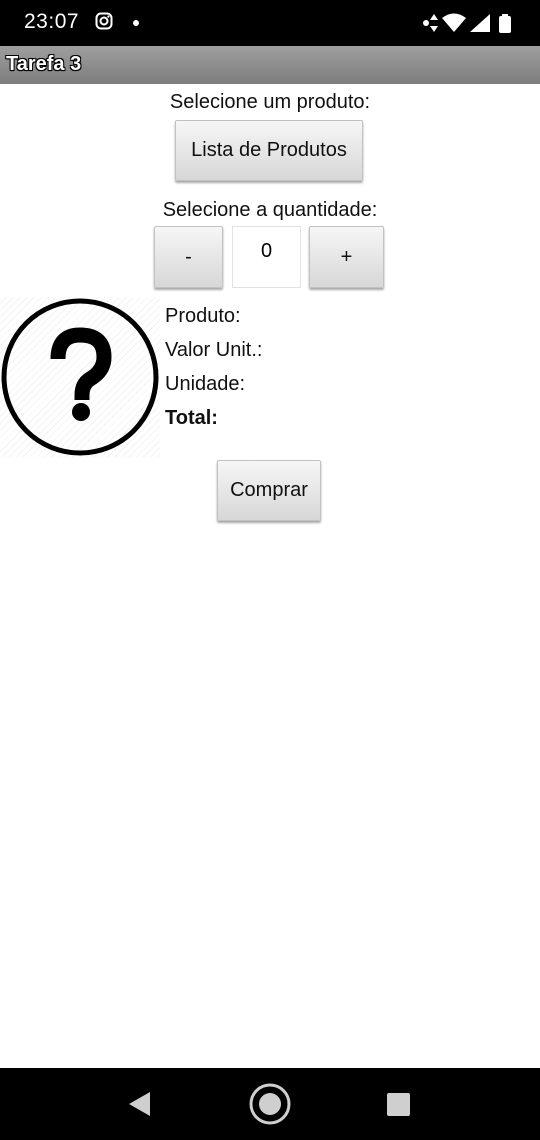 This screenshot has width=540, height=1140. What do you see at coordinates (44, 64) in the screenshot?
I see `app-title: Tarefa 3` at bounding box center [44, 64].